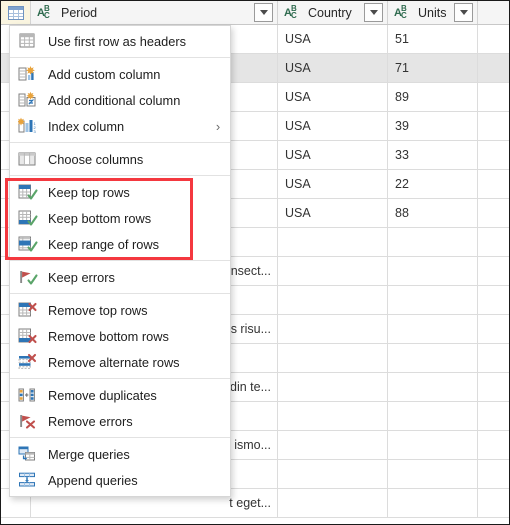 The width and height of the screenshot is (510, 525). I want to click on cell-units: 22, so click(433, 184).